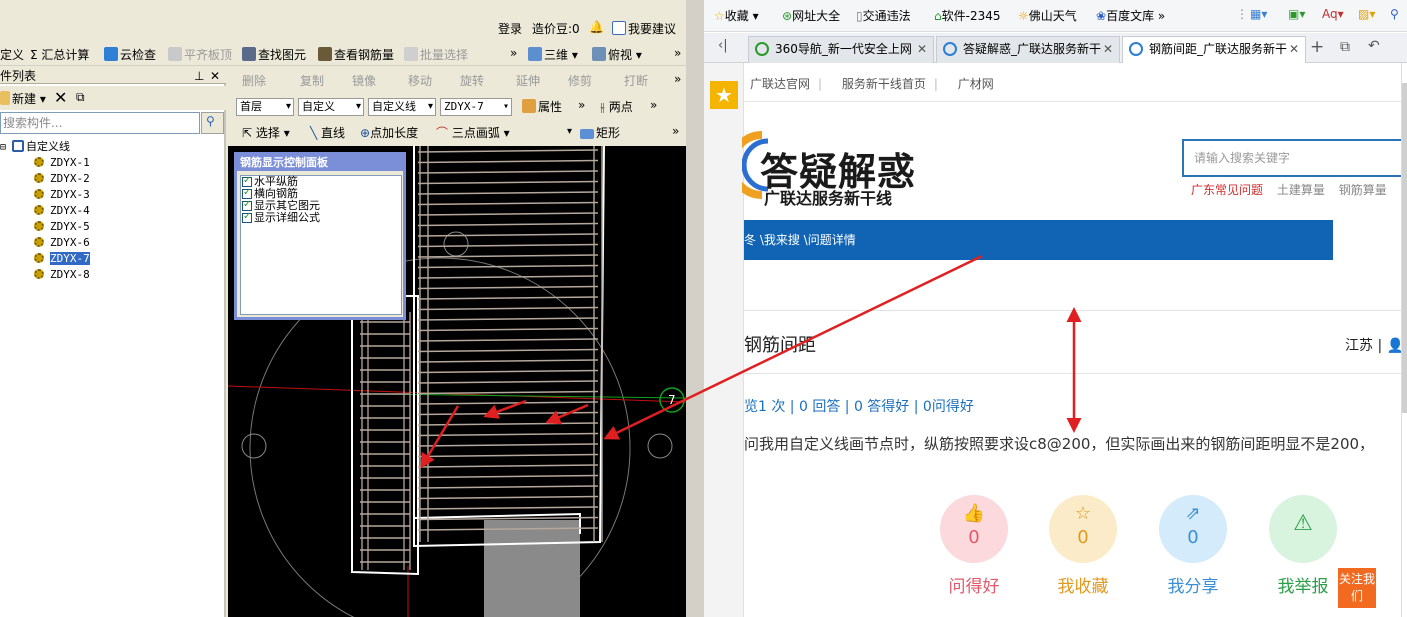  Describe the element at coordinates (60, 97) in the screenshot. I see `delete-icon: ✕` at that location.